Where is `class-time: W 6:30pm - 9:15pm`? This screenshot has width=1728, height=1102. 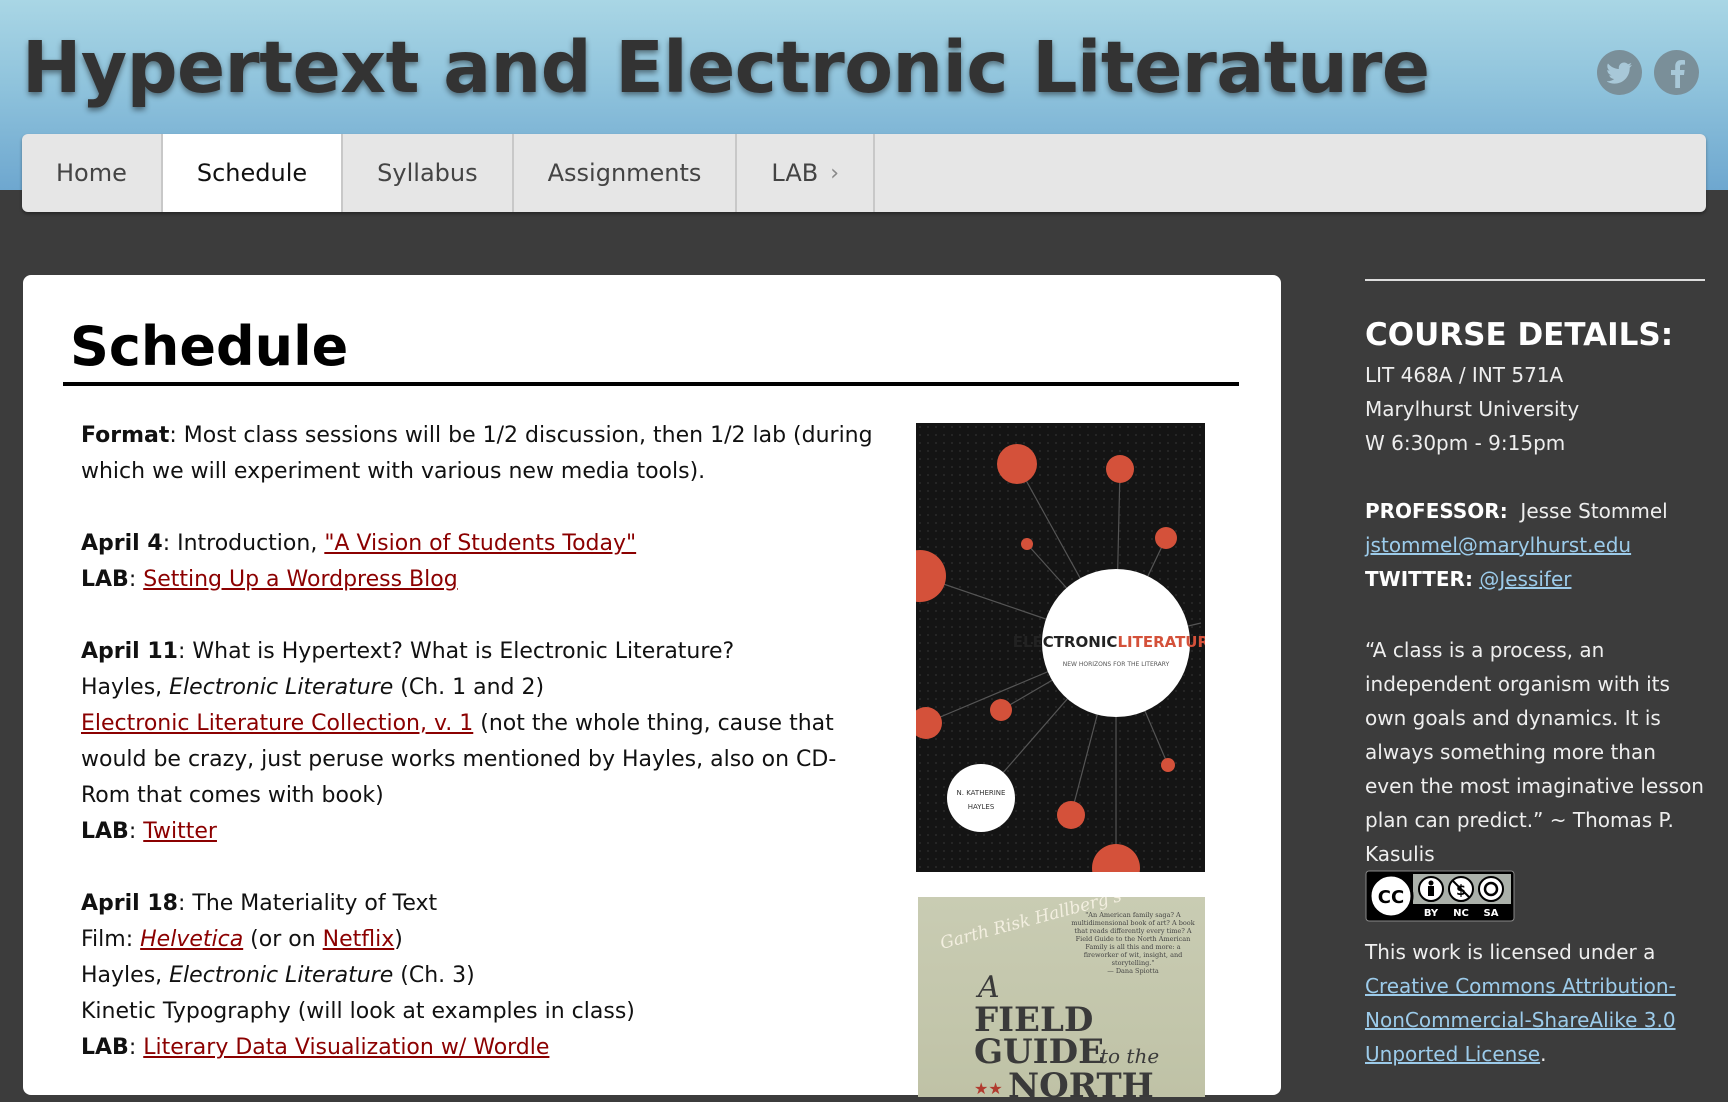 class-time: W 6:30pm - 9:15pm is located at coordinates (1465, 443).